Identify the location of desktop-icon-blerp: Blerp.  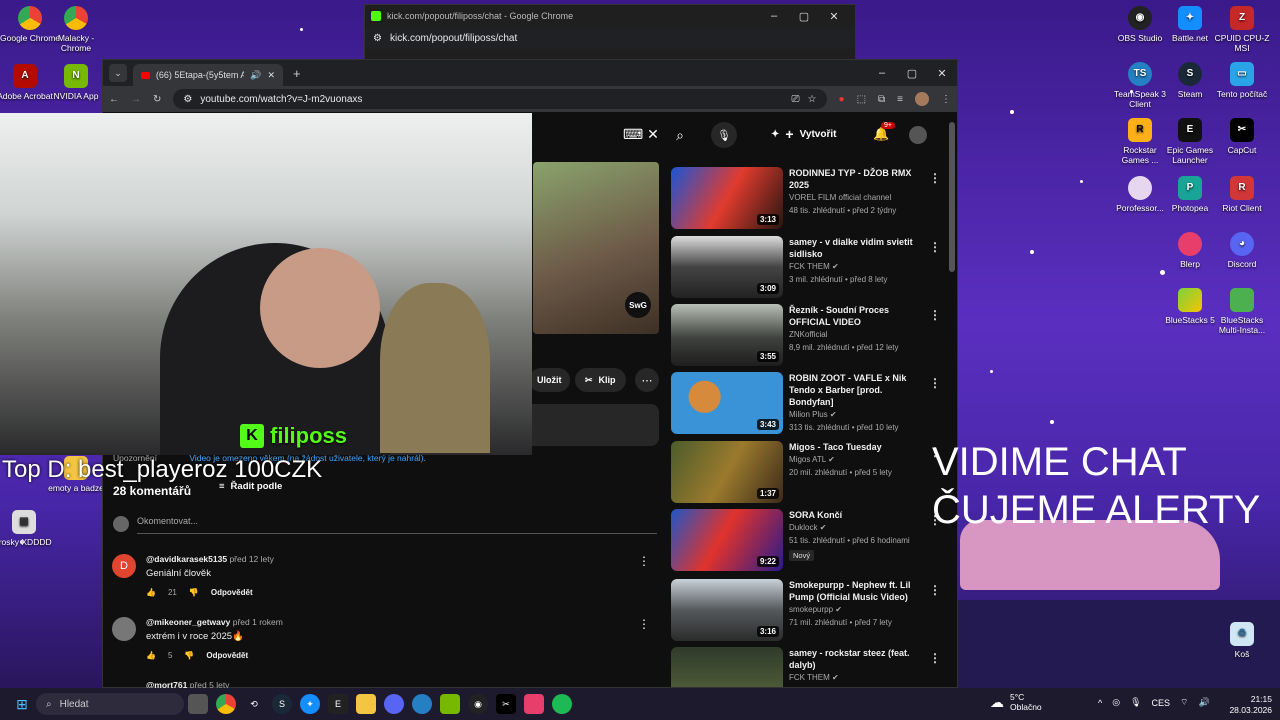
(1190, 250).